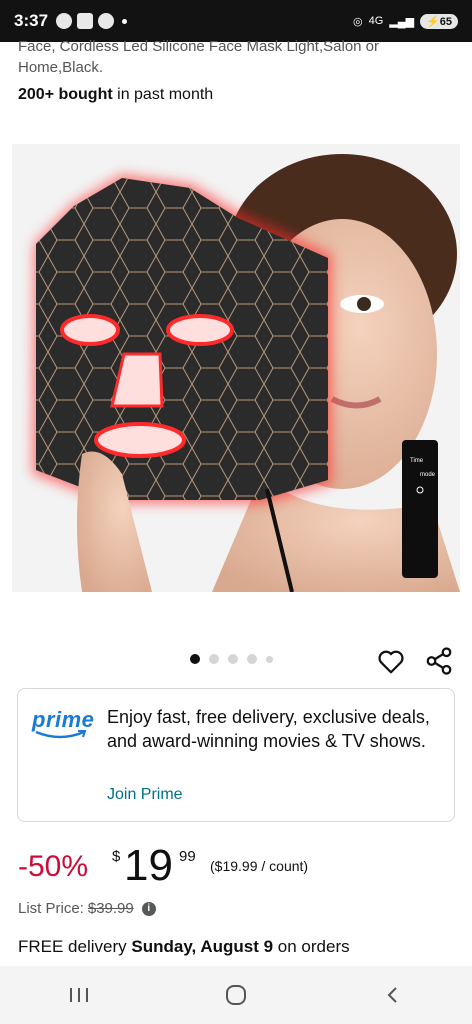 The height and width of the screenshot is (1024, 472). Describe the element at coordinates (376, 21) in the screenshot. I see `network-type: 4G` at that location.